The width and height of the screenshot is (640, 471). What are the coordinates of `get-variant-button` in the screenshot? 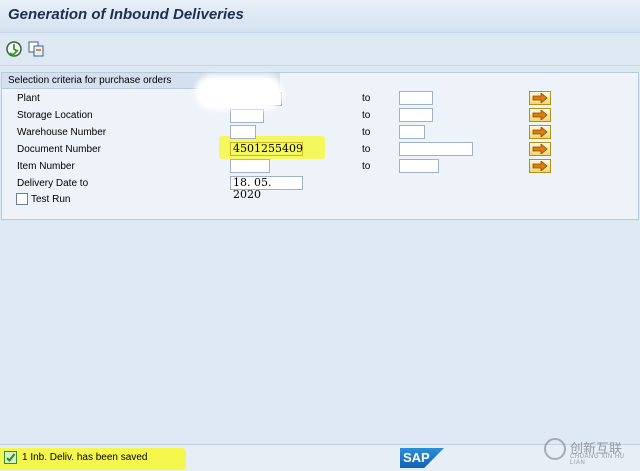 It's located at (36, 49).